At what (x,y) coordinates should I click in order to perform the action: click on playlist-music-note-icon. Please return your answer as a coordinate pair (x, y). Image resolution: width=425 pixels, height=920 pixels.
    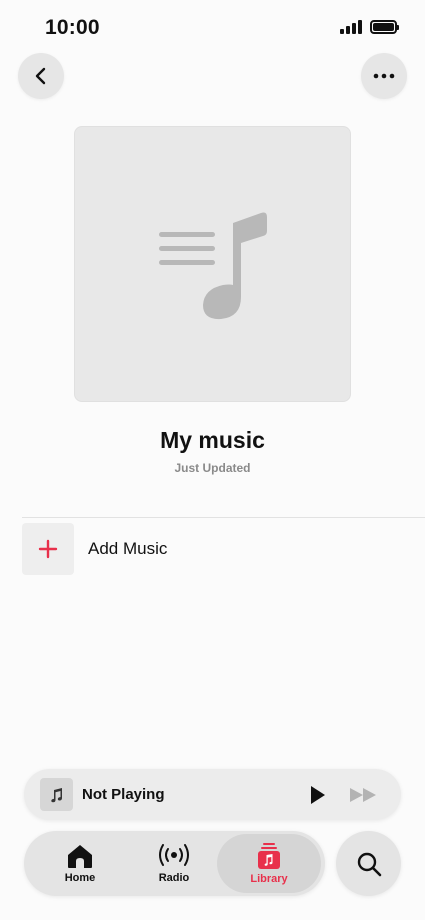
    Looking at the image, I should click on (213, 266).